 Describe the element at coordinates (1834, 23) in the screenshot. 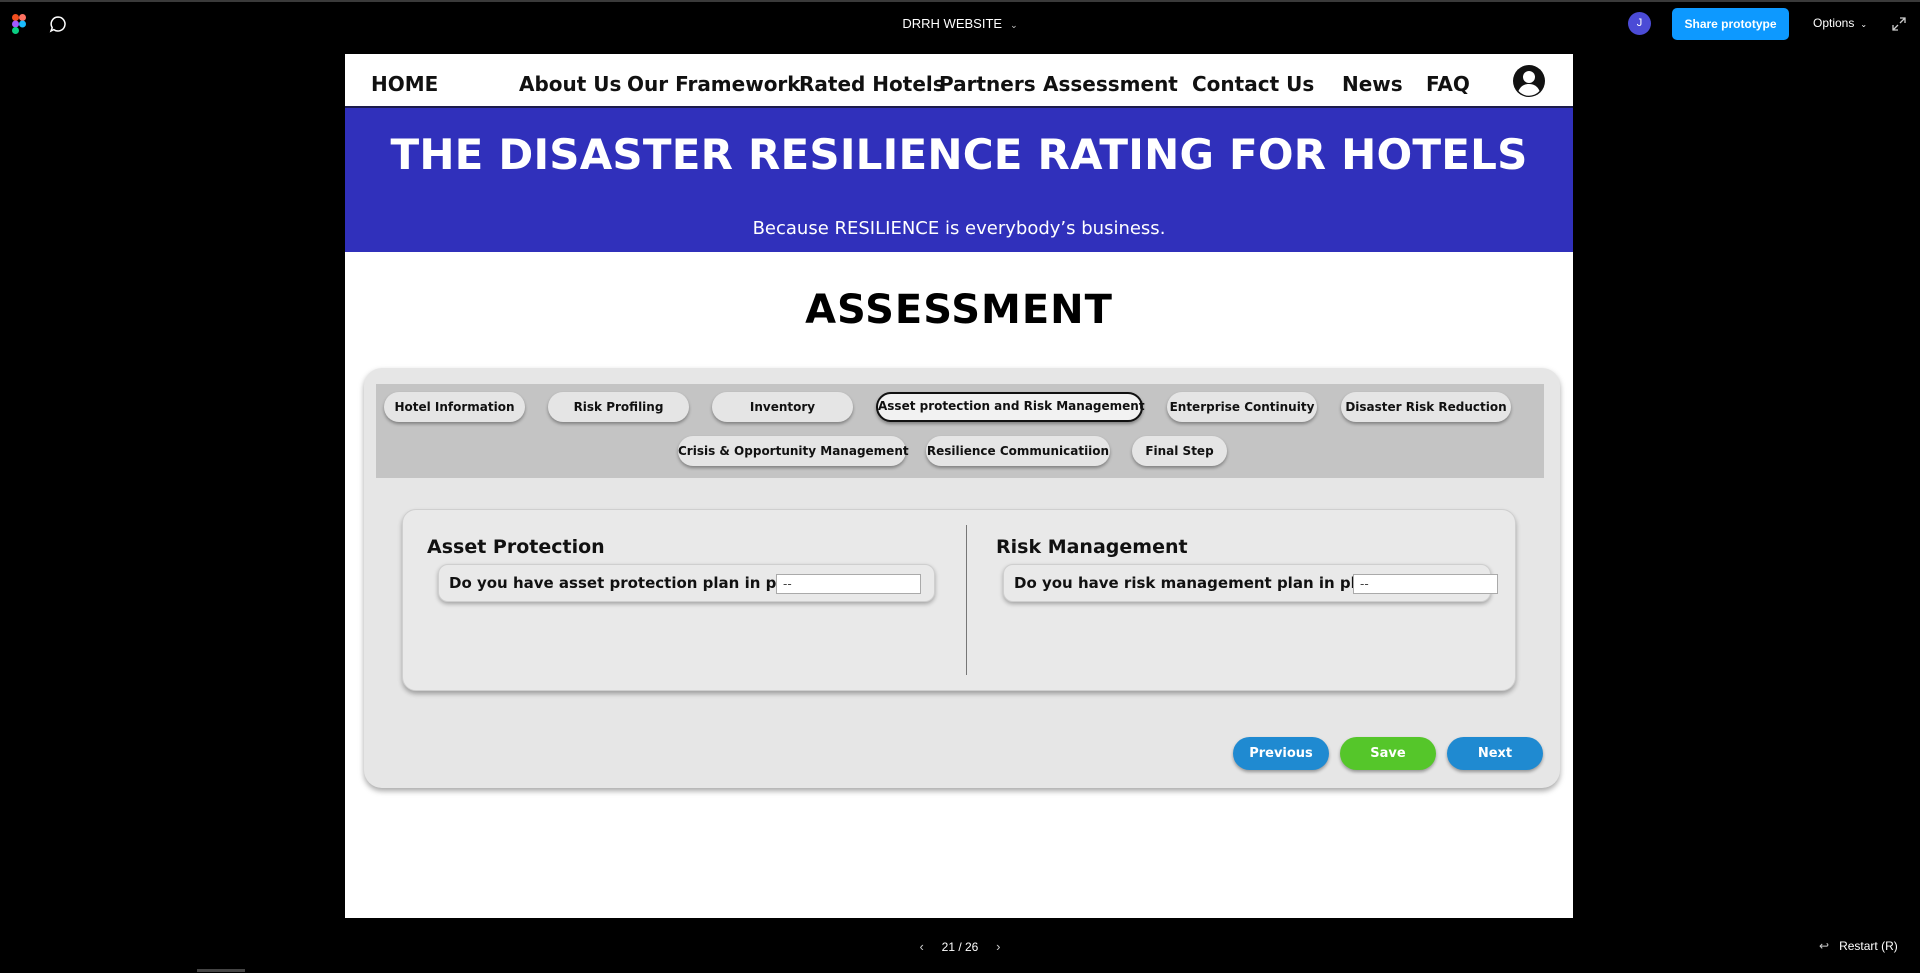

I see `options-label: Options` at that location.